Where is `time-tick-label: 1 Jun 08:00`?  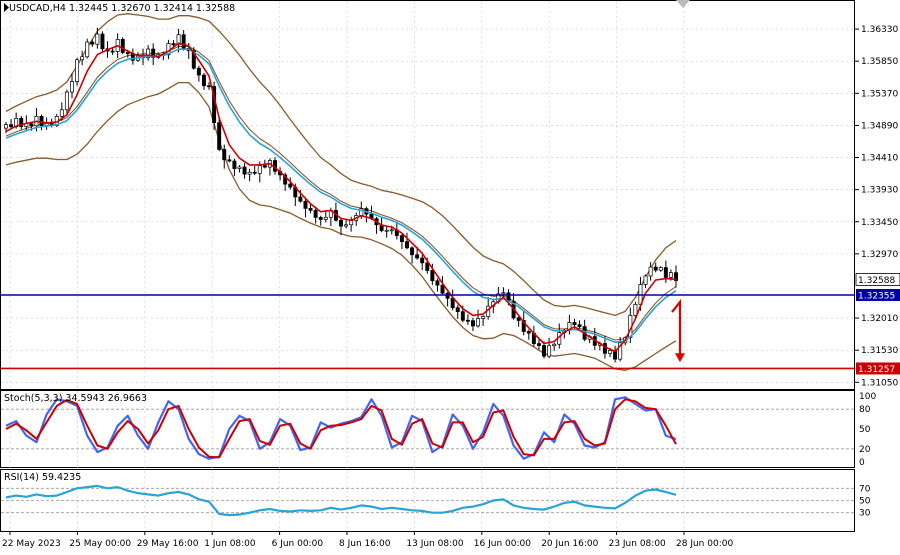 time-tick-label: 1 Jun 08:00 is located at coordinates (230, 544).